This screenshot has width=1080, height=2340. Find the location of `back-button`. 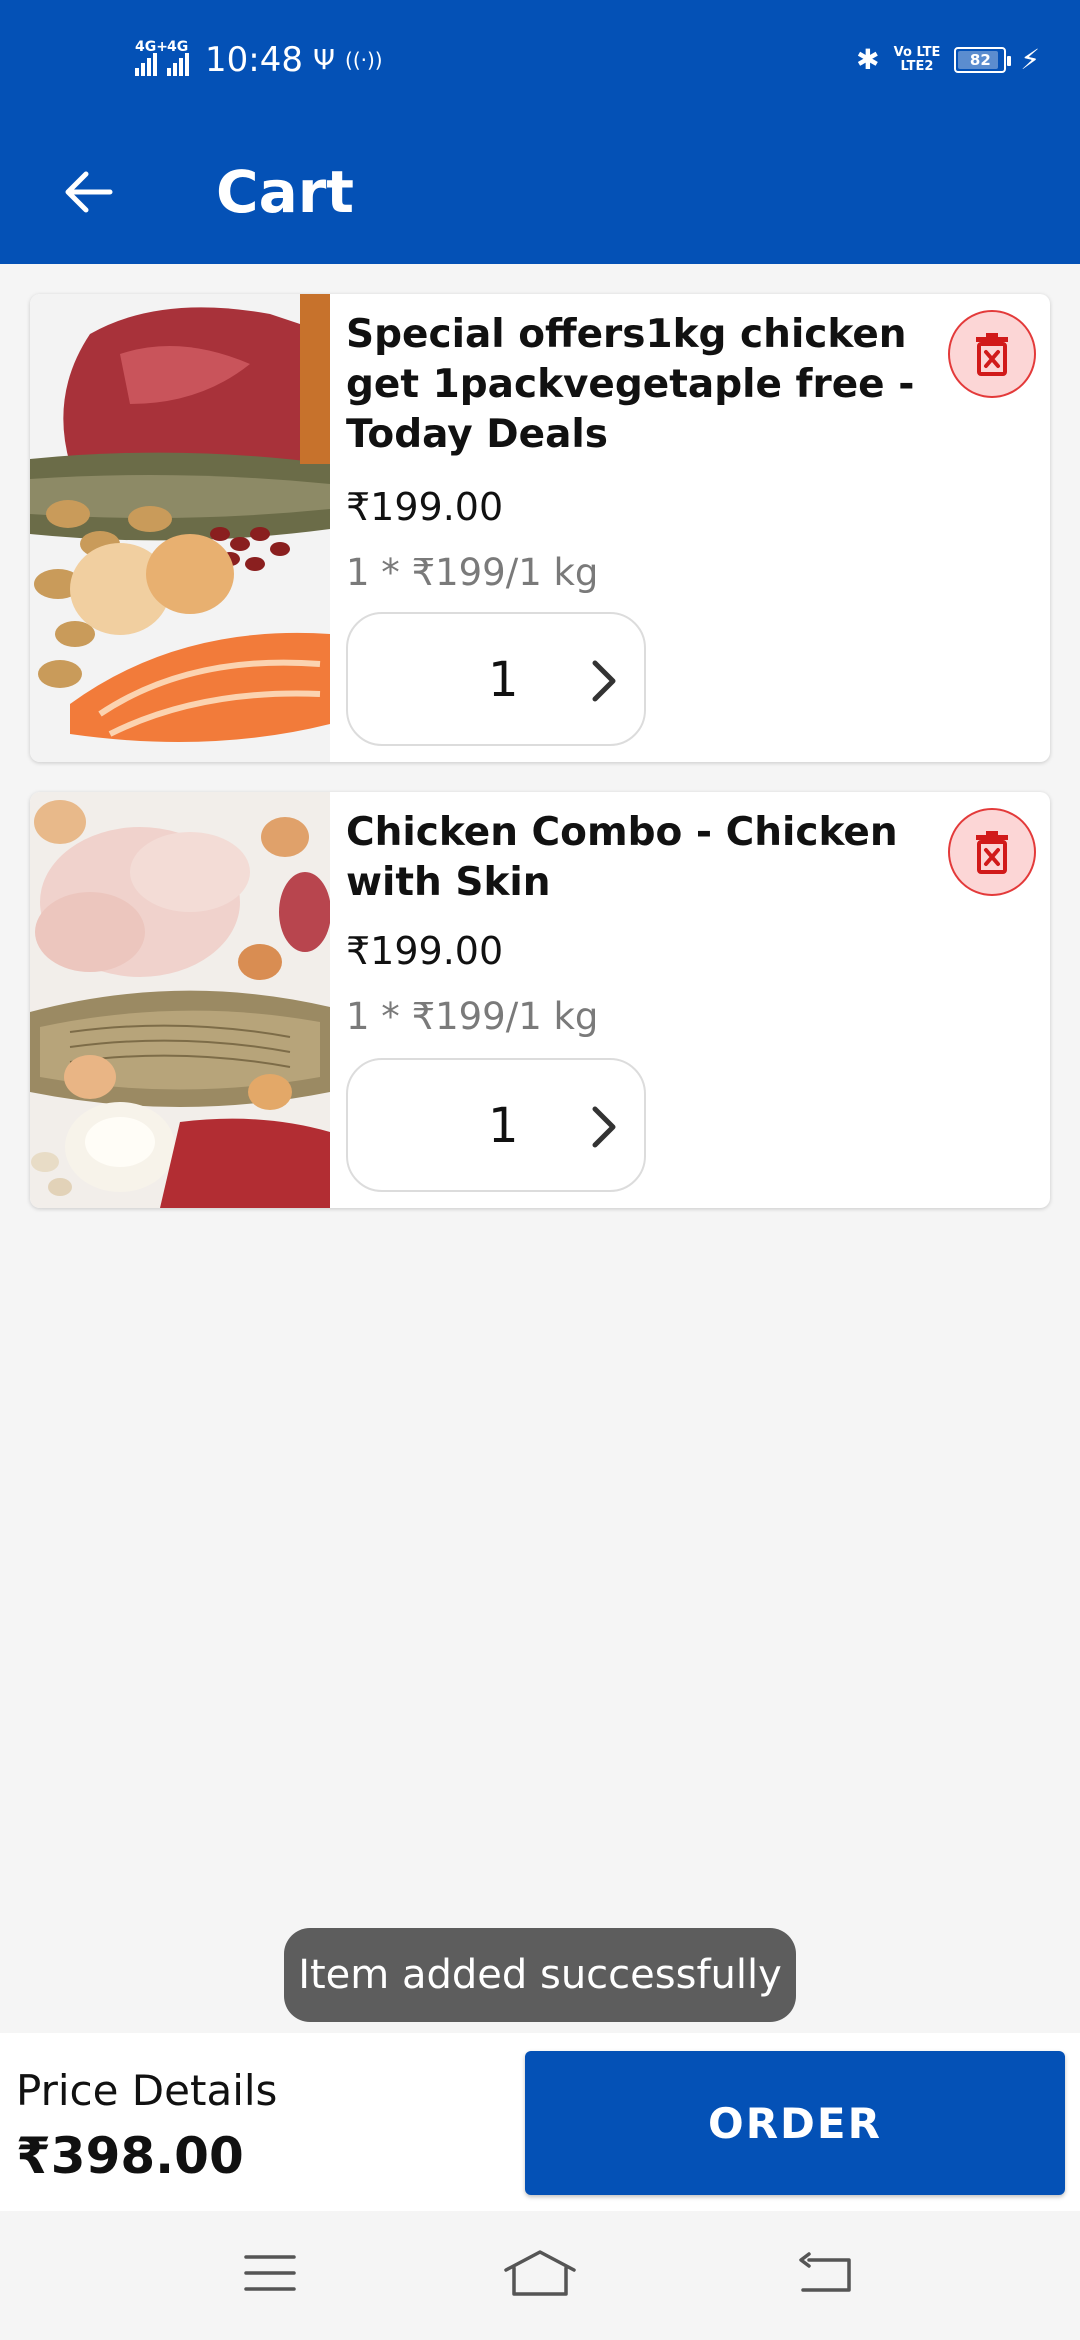

back-button is located at coordinates (88, 192).